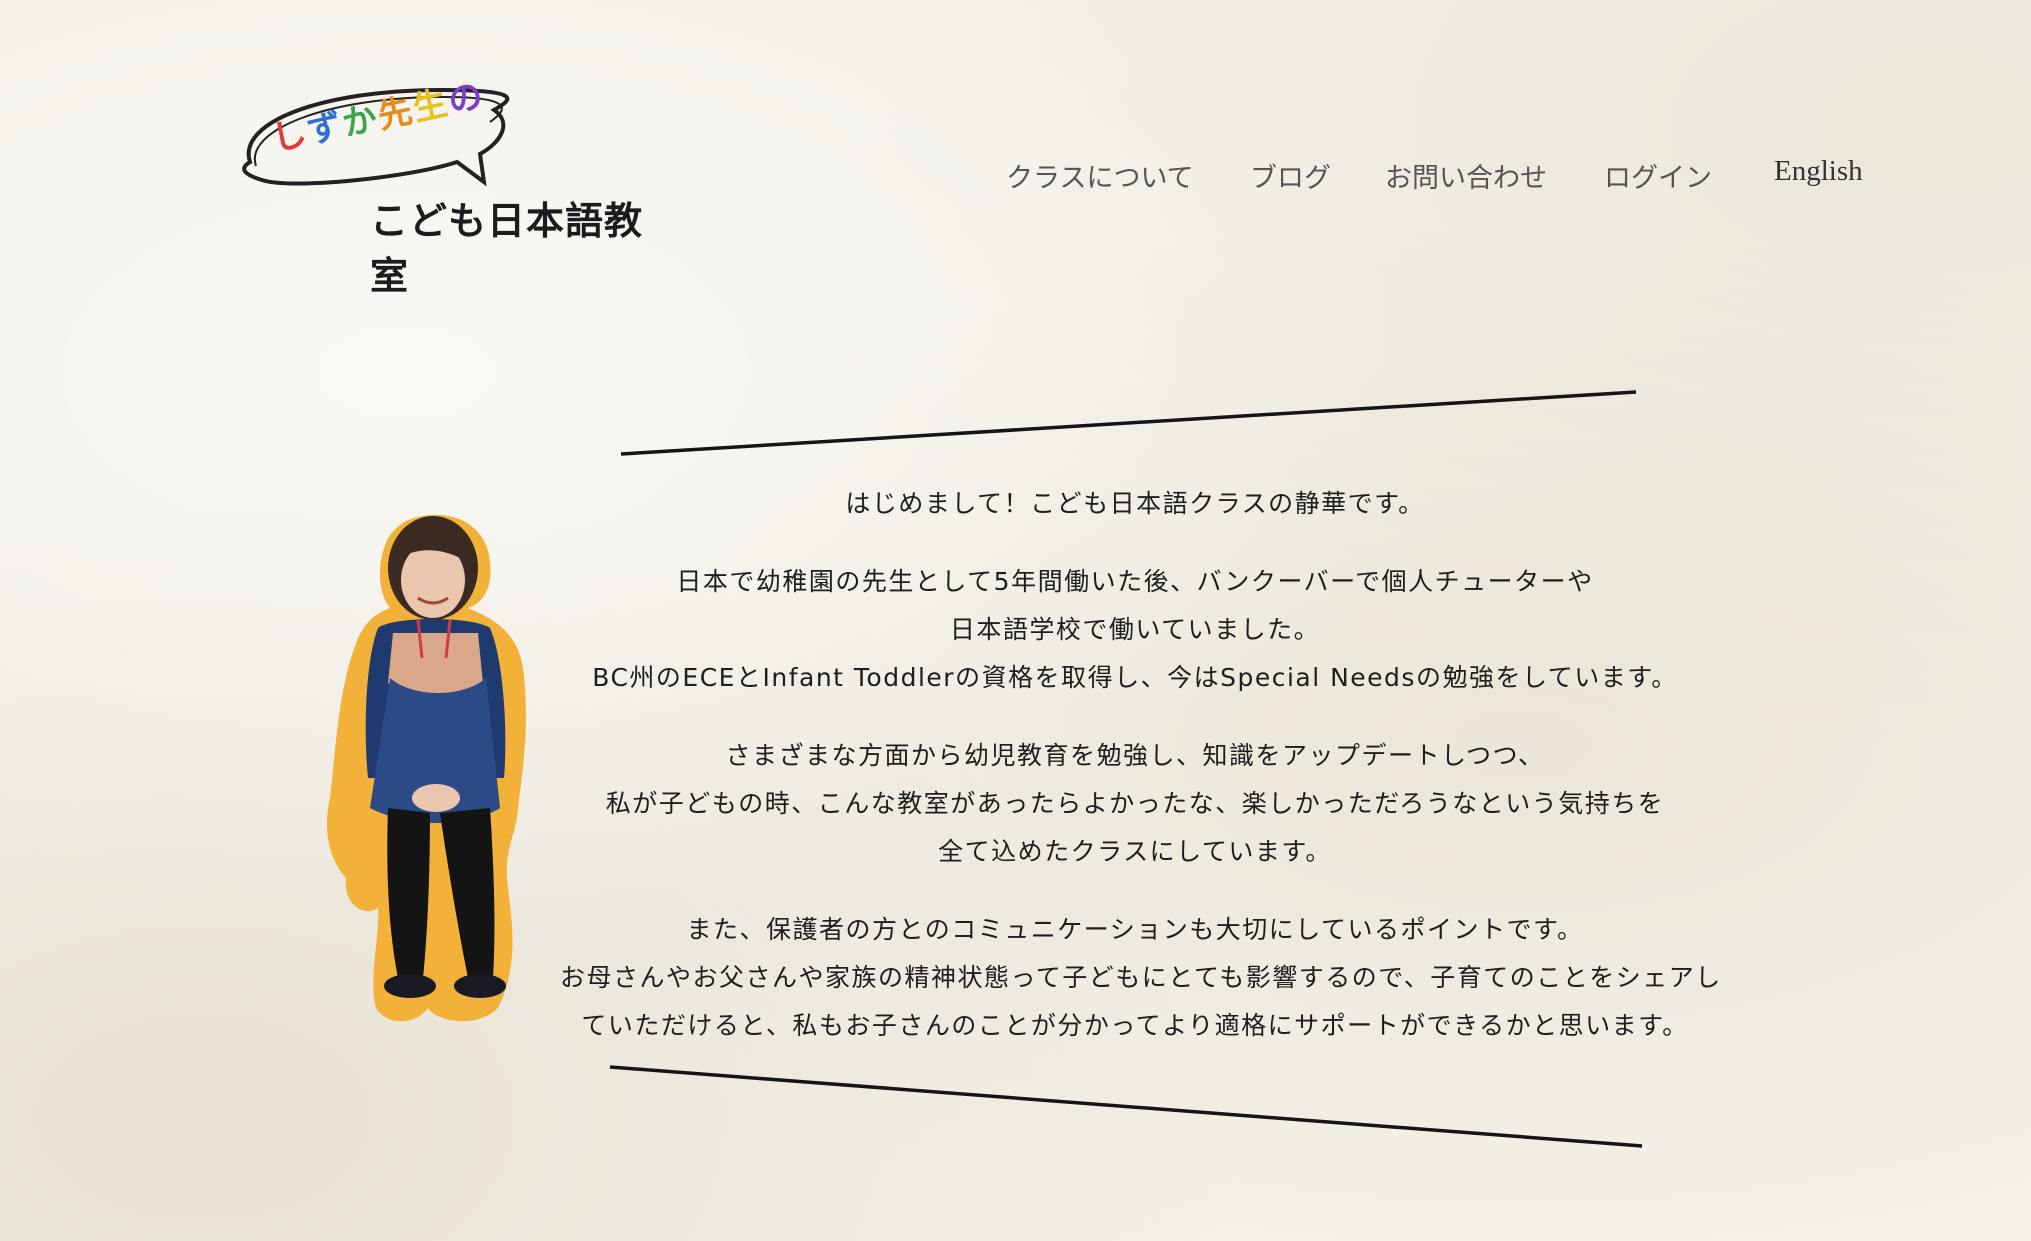 The height and width of the screenshot is (1241, 2031). Describe the element at coordinates (435, 664) in the screenshot. I see `apron-trim` at that location.